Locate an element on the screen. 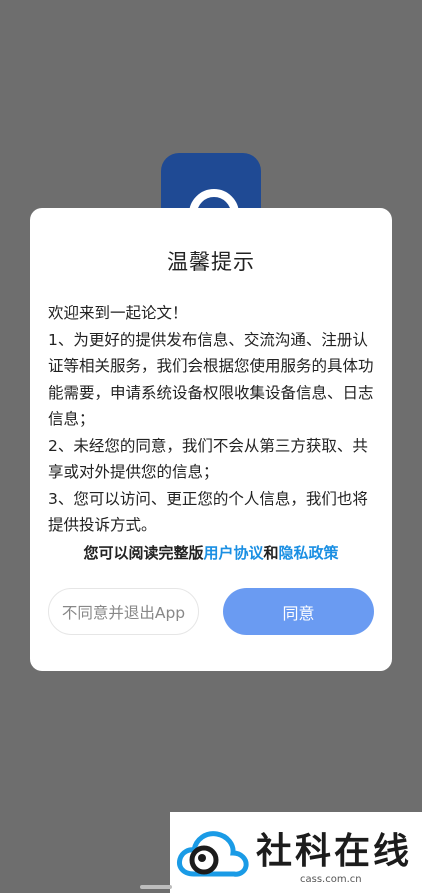 The image size is (422, 893). watermark-text: 社科在线 is located at coordinates (334, 851).